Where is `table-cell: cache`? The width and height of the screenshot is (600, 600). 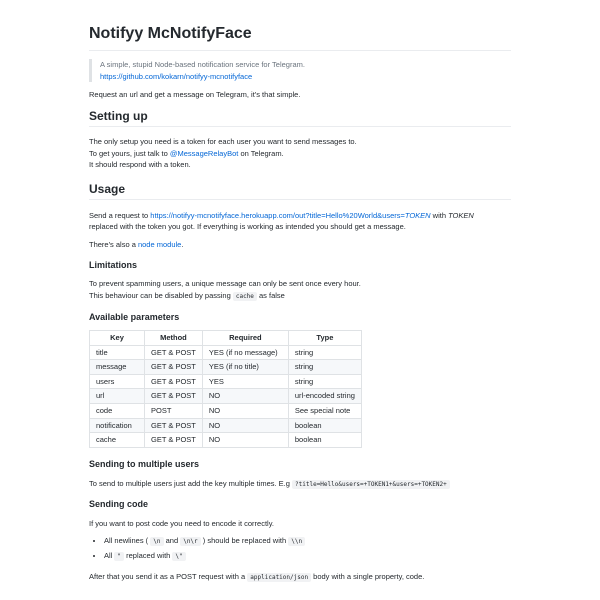 table-cell: cache is located at coordinates (117, 440).